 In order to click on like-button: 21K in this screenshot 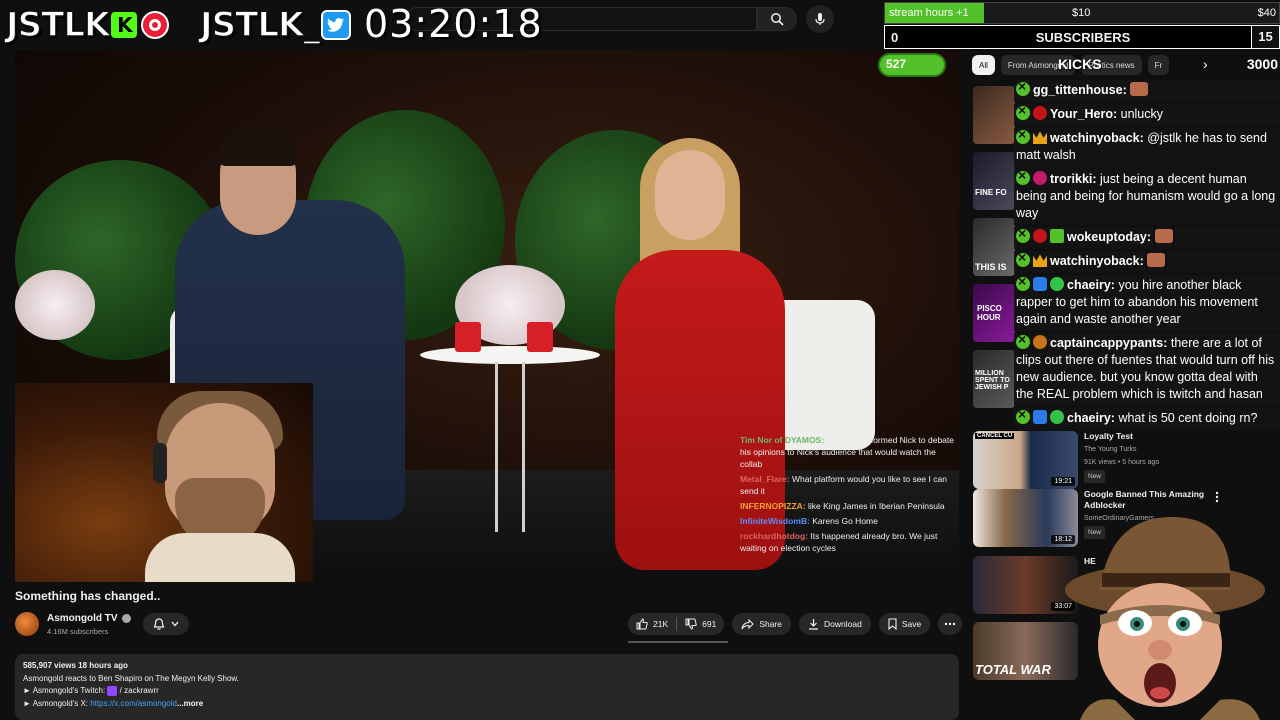, I will do `click(652, 624)`.